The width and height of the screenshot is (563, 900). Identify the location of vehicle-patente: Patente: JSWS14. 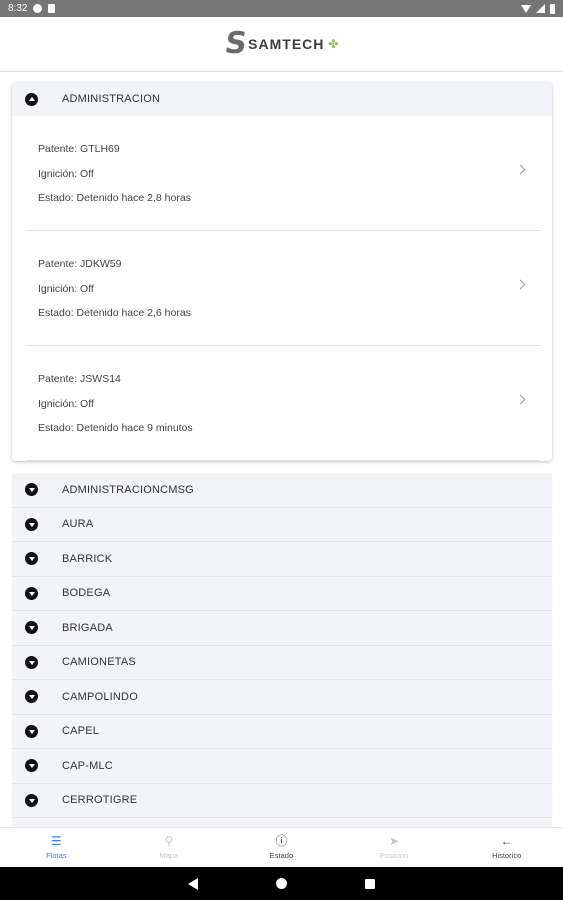
(79, 379).